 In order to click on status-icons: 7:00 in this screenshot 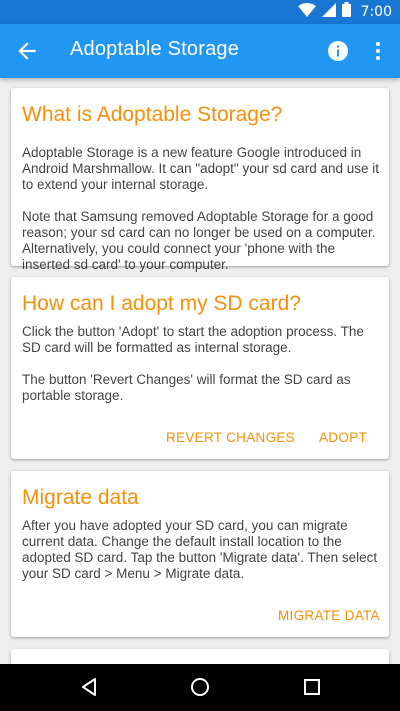, I will do `click(344, 12)`.